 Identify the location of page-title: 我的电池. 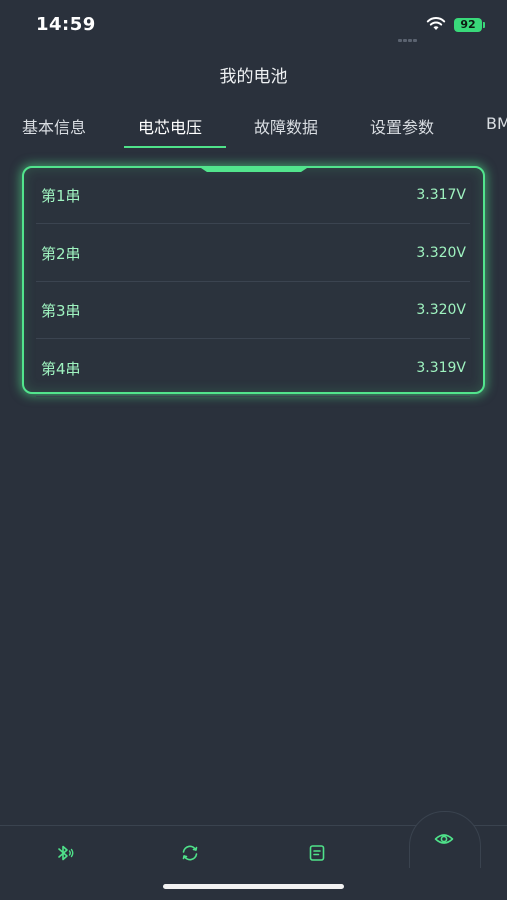
(253, 77).